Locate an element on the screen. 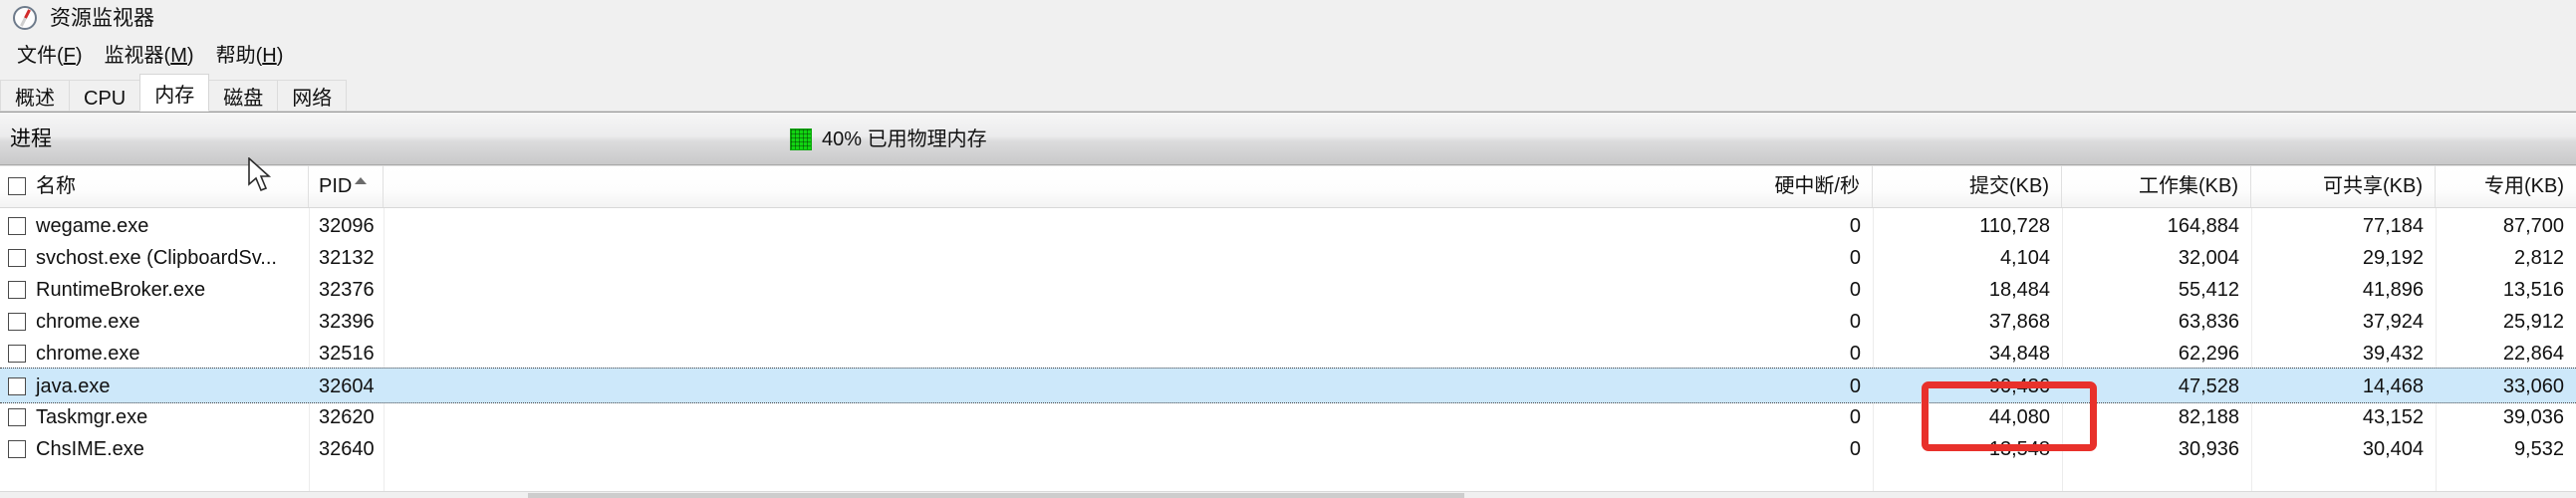  memory-swatch-icon is located at coordinates (801, 139).